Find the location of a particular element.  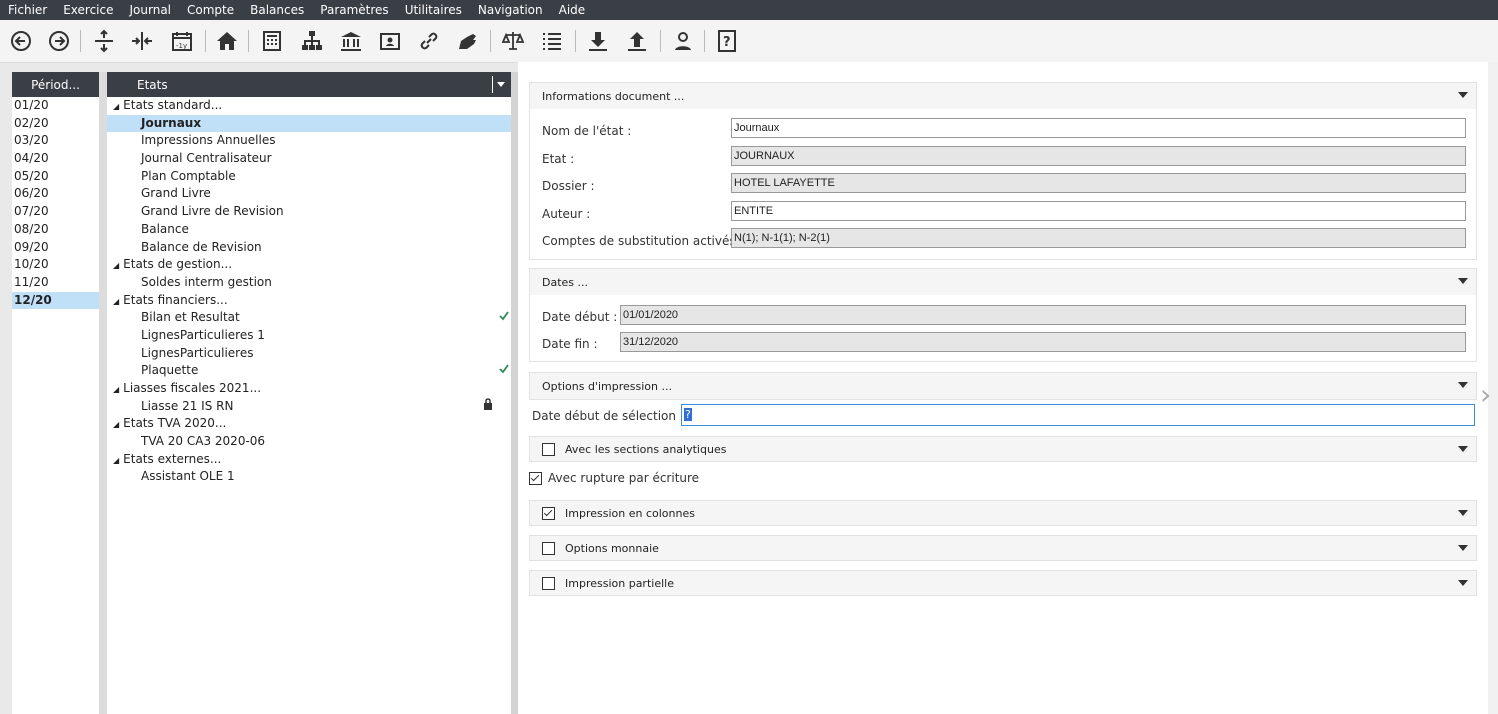

tree-item: Grand Livre de Revision is located at coordinates (309, 212).